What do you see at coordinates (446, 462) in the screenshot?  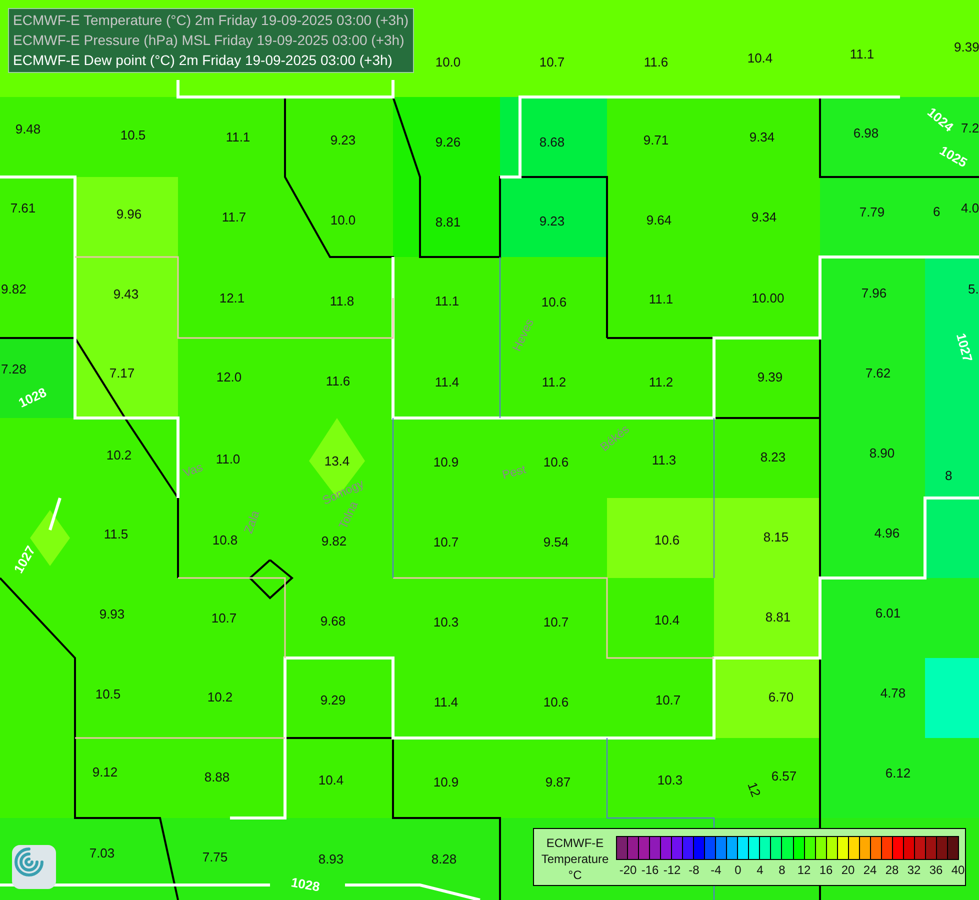 I see `temperature-value: 10.9` at bounding box center [446, 462].